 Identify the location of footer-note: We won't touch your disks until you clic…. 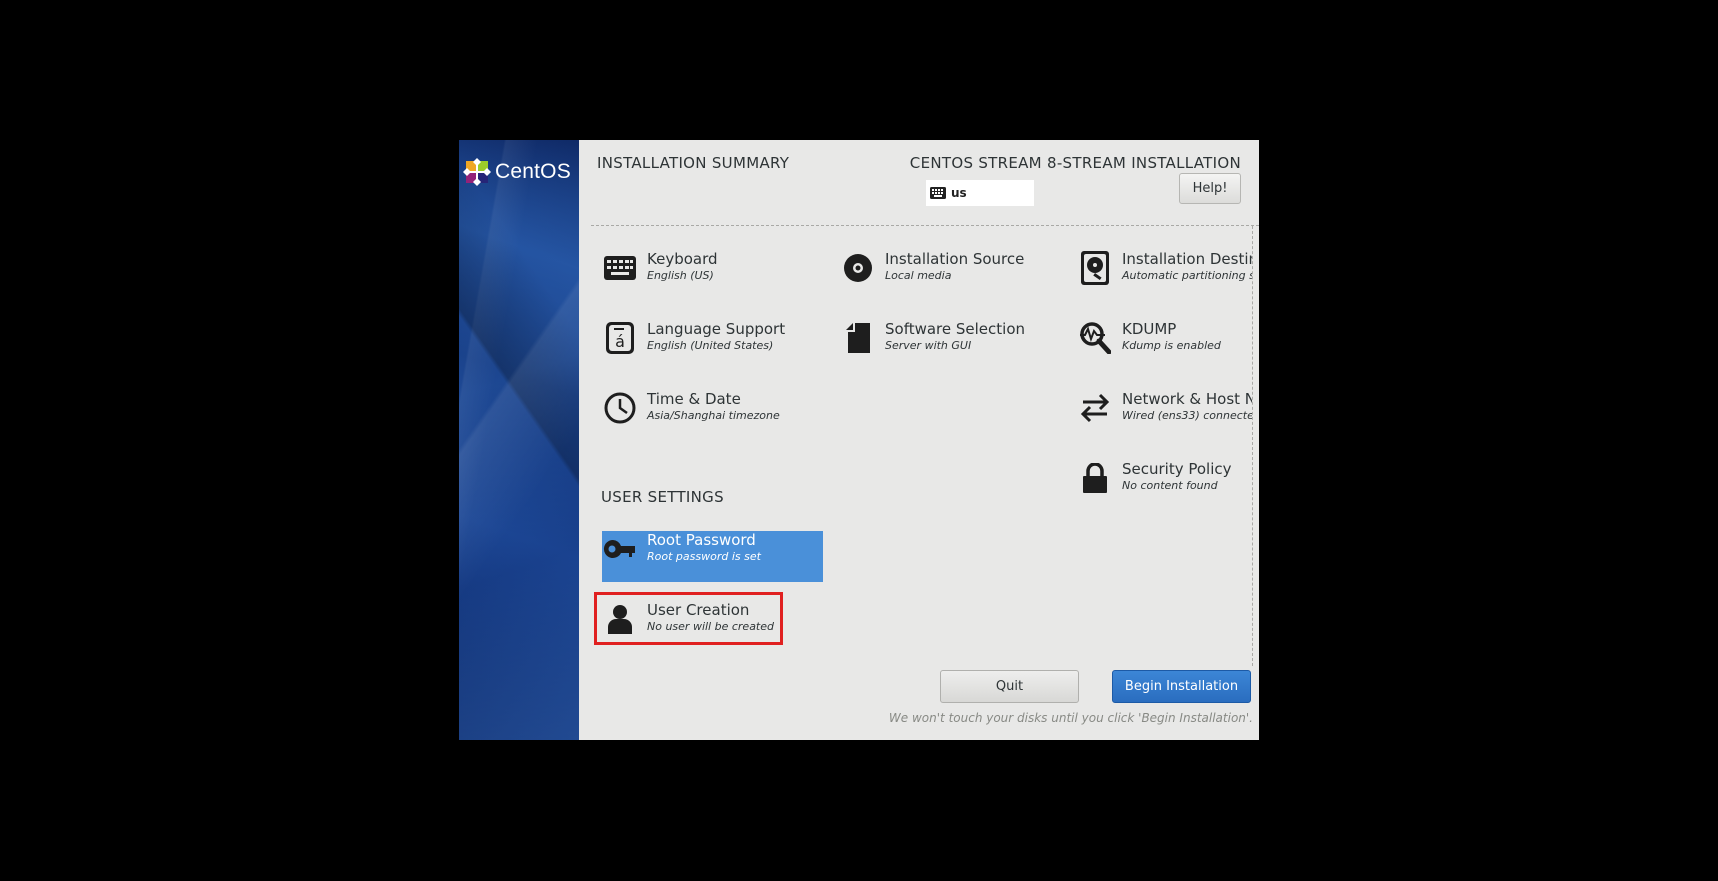
(1070, 718).